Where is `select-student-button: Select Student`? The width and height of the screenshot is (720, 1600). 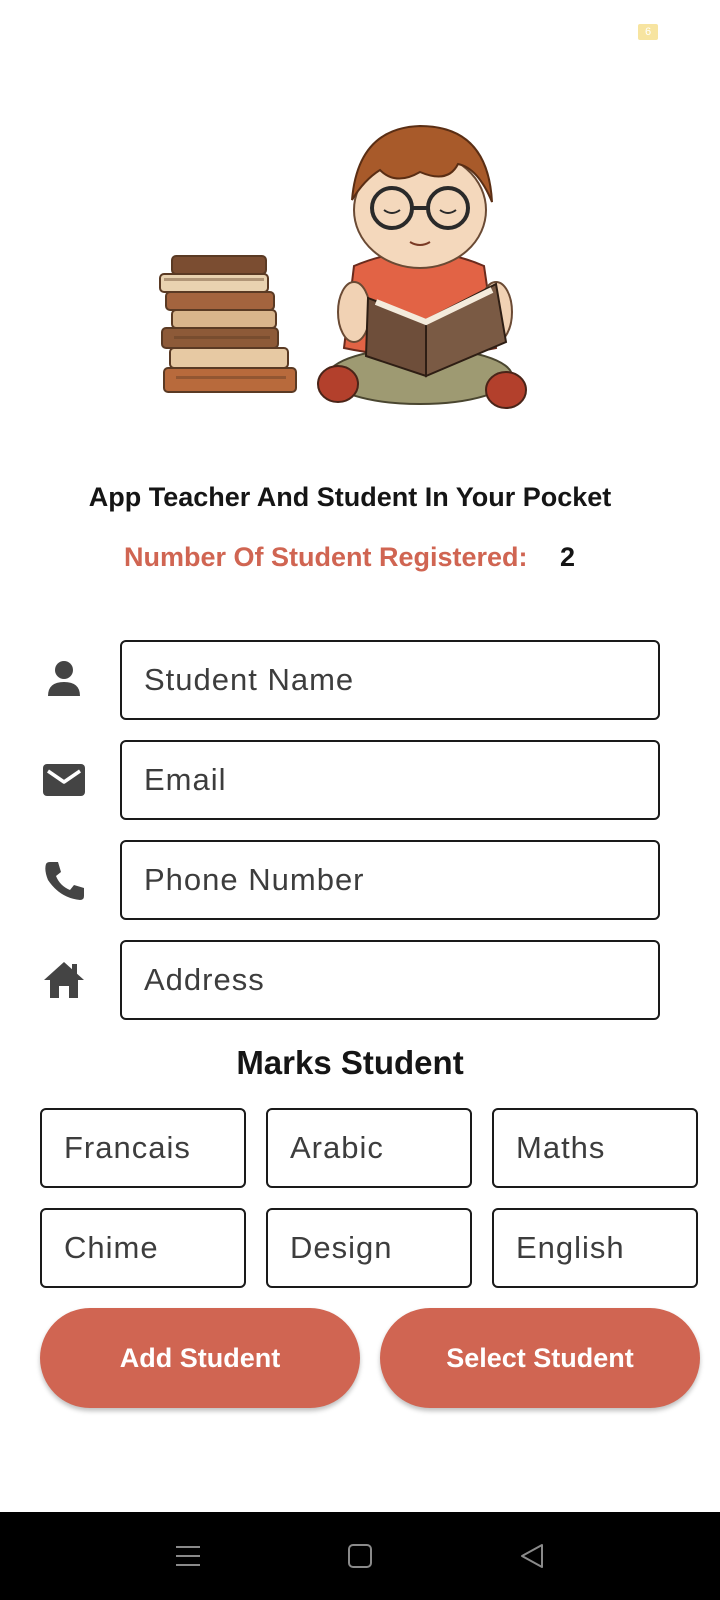 select-student-button: Select Student is located at coordinates (540, 1358).